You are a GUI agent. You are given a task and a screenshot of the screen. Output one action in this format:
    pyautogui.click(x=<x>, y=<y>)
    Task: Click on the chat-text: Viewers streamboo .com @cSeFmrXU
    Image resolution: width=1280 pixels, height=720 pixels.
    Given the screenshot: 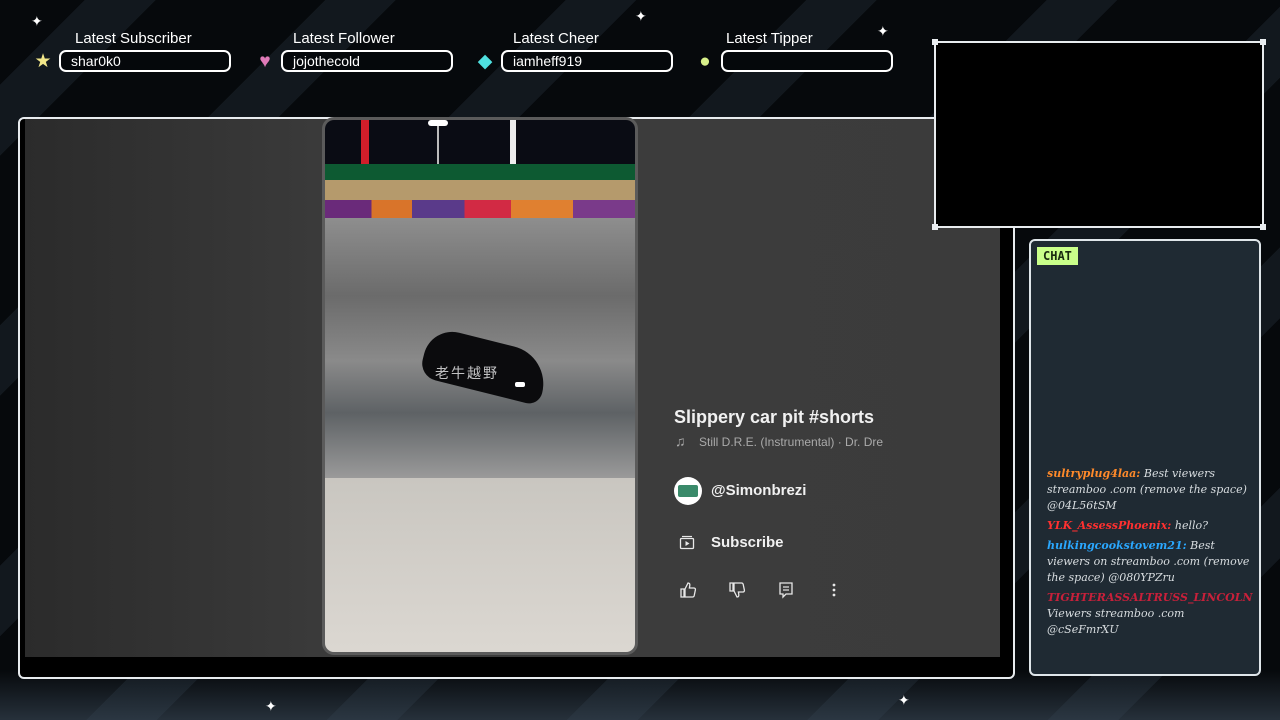 What is the action you would take?
    pyautogui.click(x=1116, y=621)
    